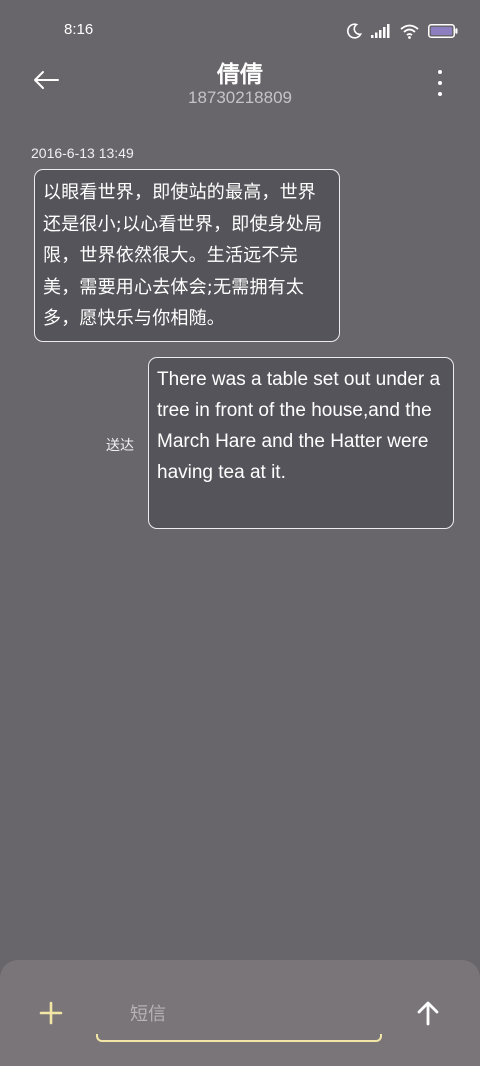 The height and width of the screenshot is (1066, 480). I want to click on message-input, so click(239, 1014).